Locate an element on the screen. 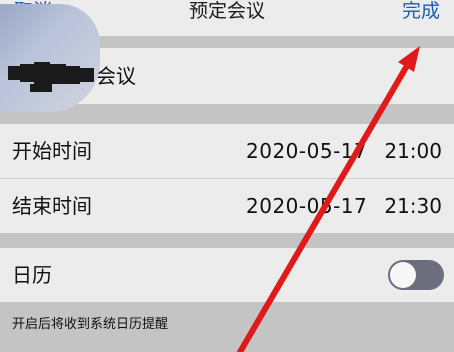  end-time-label: 结束时间 is located at coordinates (52, 206).